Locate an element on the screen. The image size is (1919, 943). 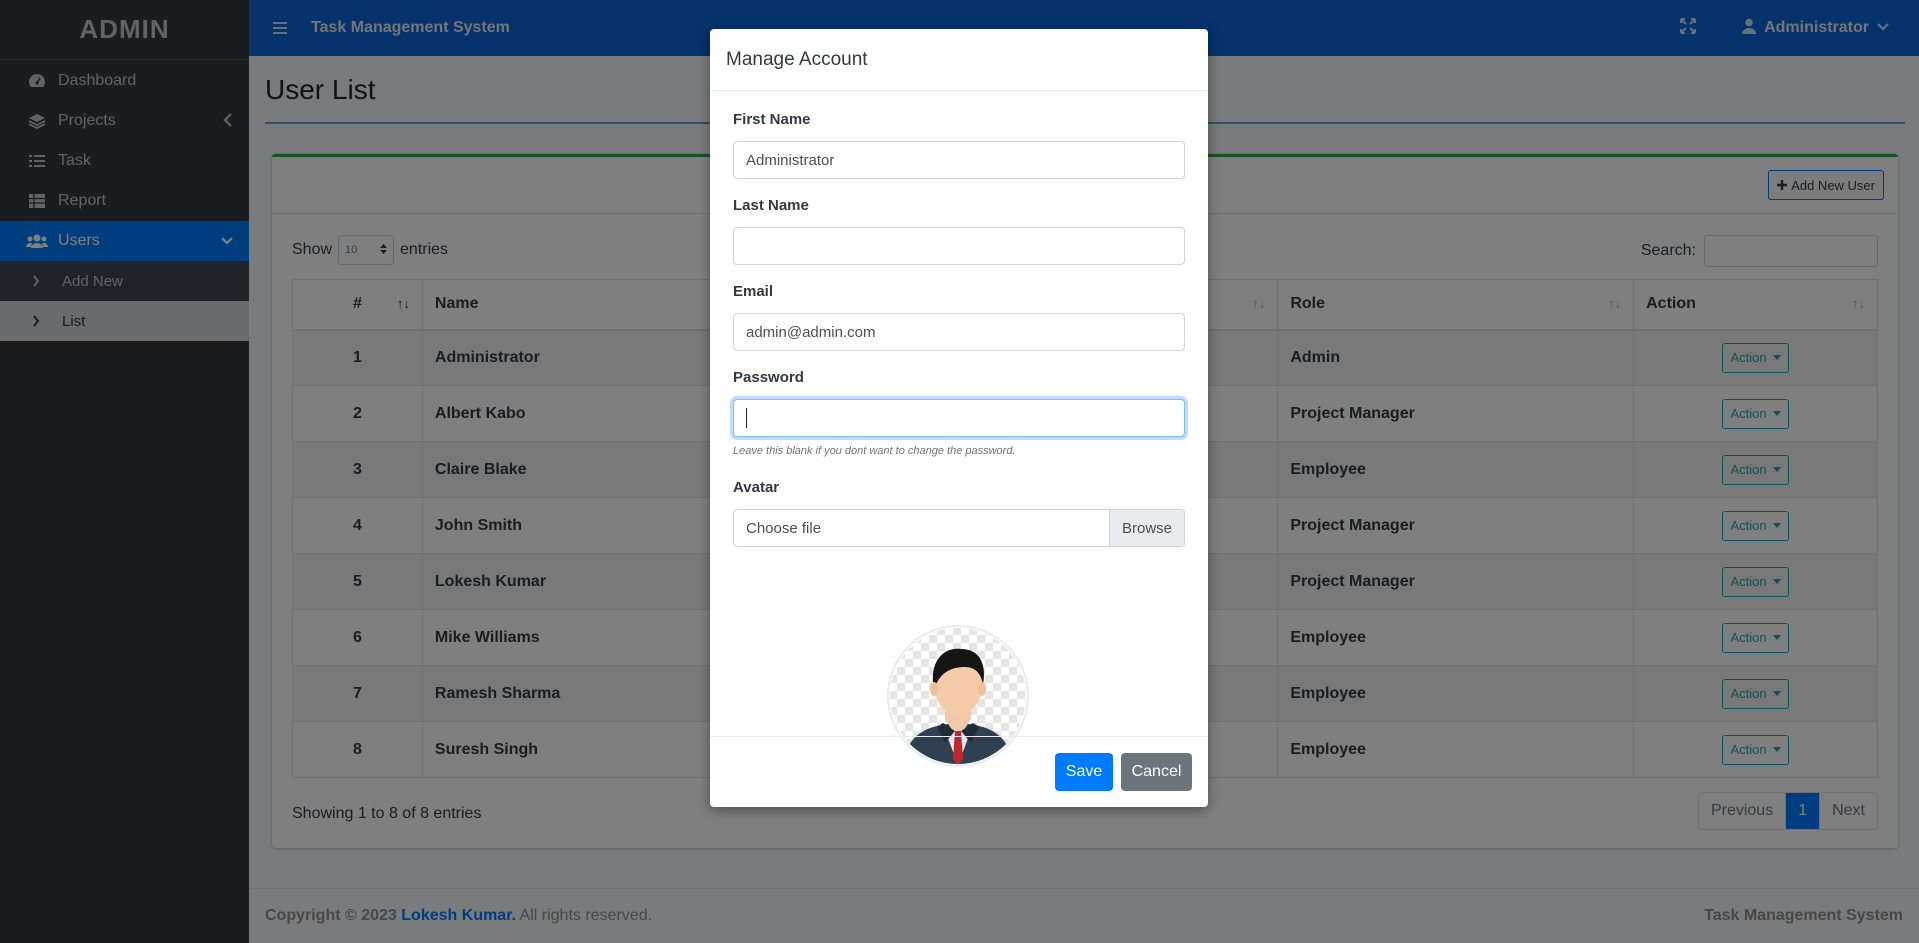
modal-footer: Save Cancel is located at coordinates (959, 771).